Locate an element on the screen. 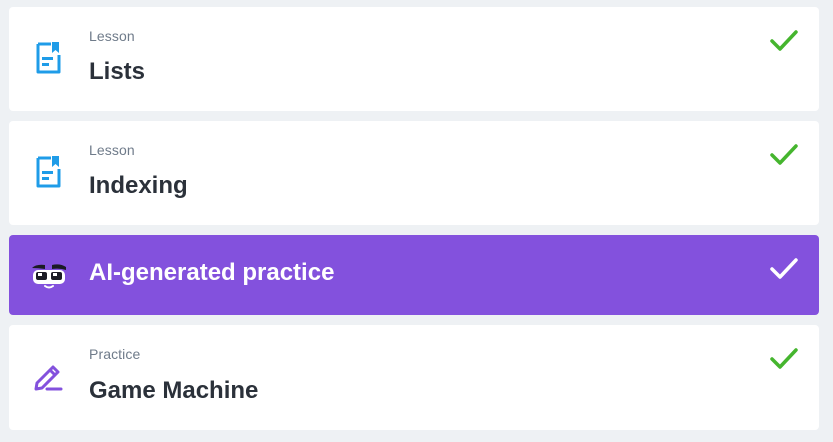 Image resolution: width=833 pixels, height=442 pixels. item-type-label: Practice is located at coordinates (115, 354).